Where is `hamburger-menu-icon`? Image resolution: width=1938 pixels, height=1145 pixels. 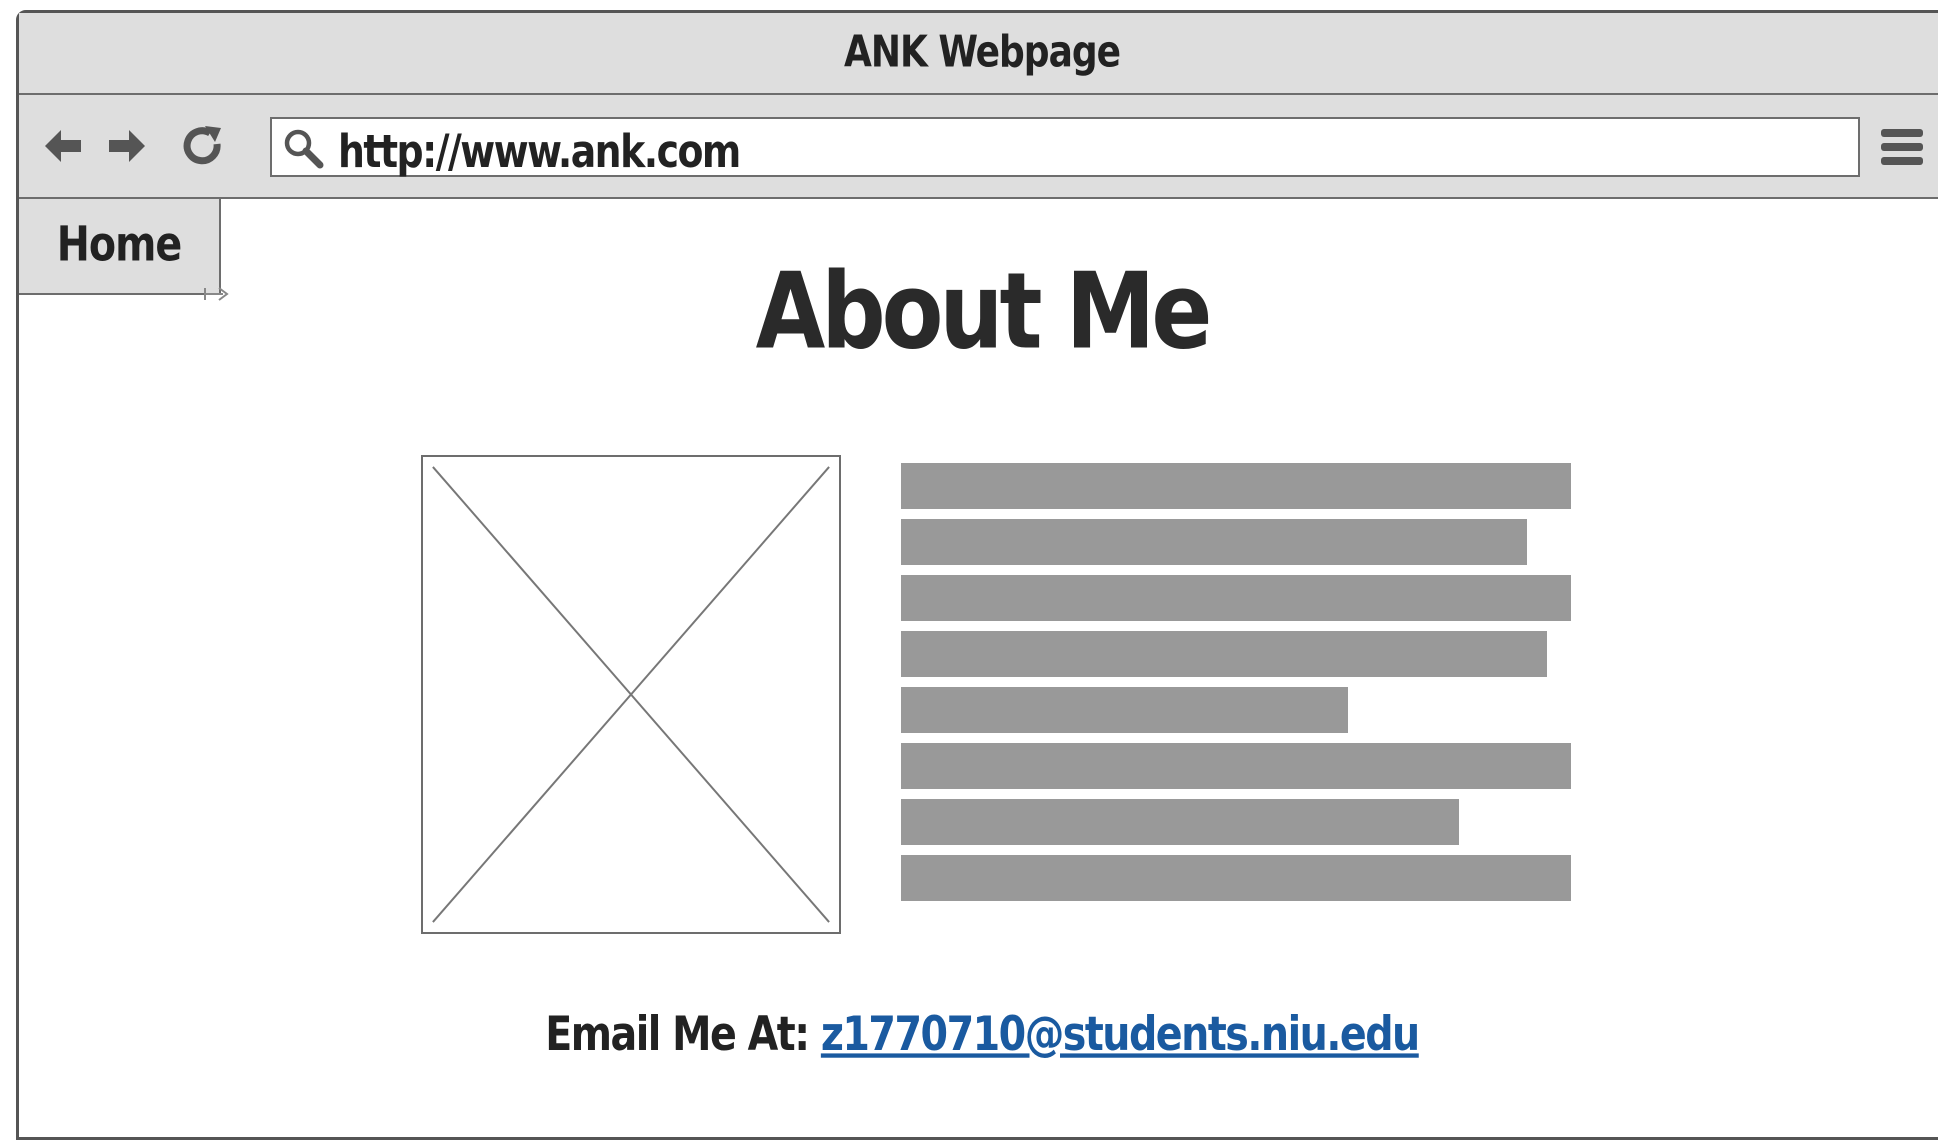
hamburger-menu-icon is located at coordinates (1902, 147).